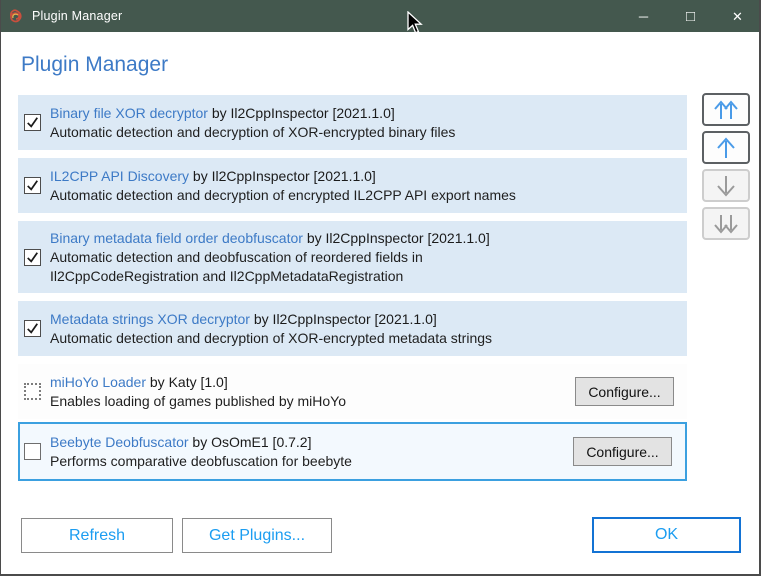 This screenshot has width=761, height=576. I want to click on plugin-name-link: Metadata strings XOR decryptor, so click(150, 319).